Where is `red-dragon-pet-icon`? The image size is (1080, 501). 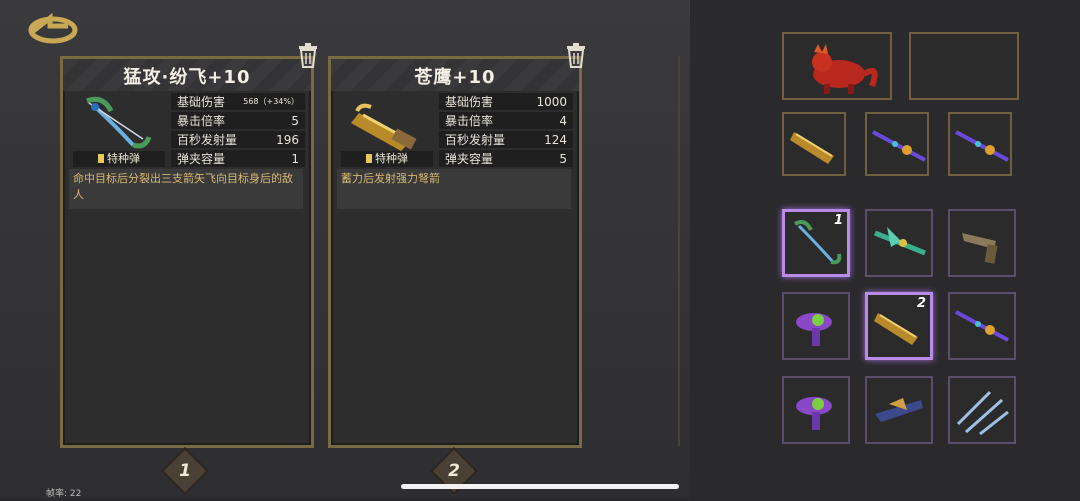
red-dragon-pet-icon is located at coordinates (845, 69).